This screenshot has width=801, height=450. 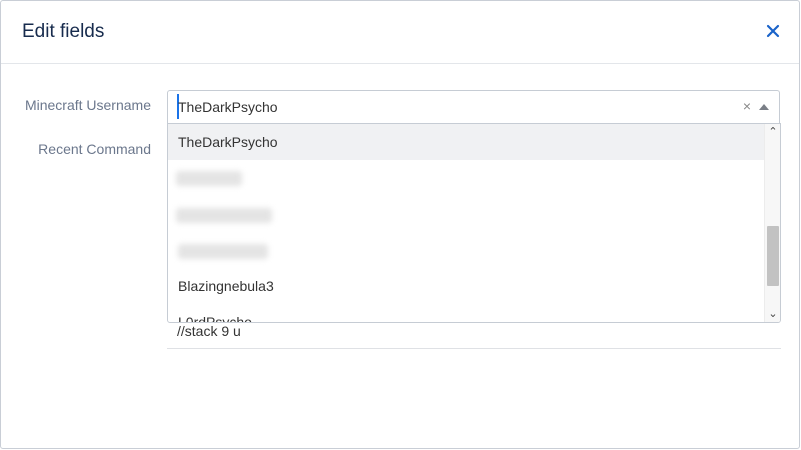 I want to click on username-select: TheDarkPsycho ×, so click(x=473, y=106).